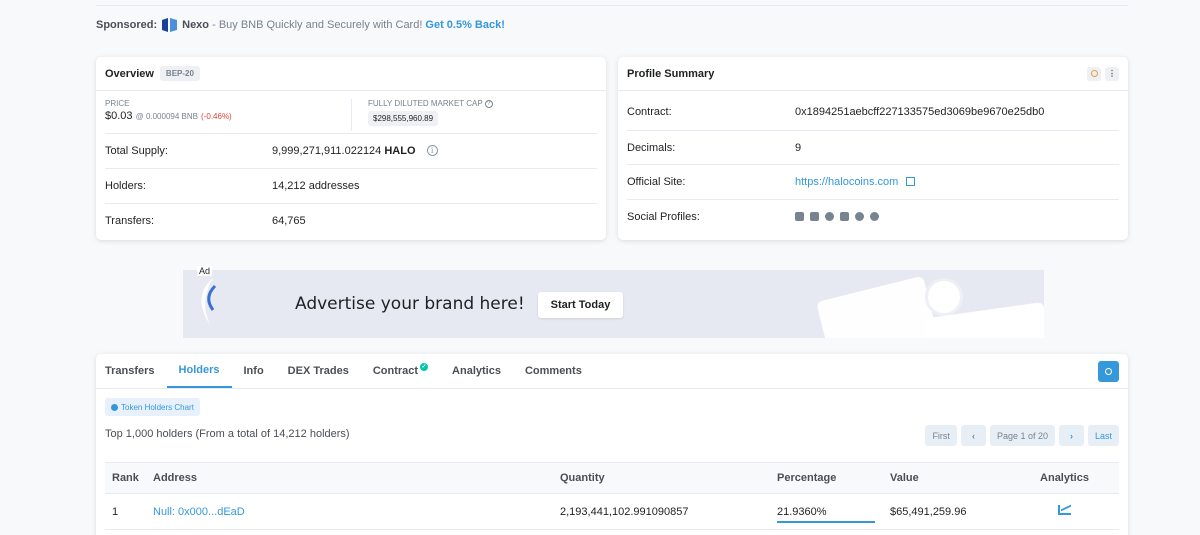 The height and width of the screenshot is (535, 1200). I want to click on price-block: PRICE $0.03 @ 0.000094 BNB (-0.46%), so click(228, 115).